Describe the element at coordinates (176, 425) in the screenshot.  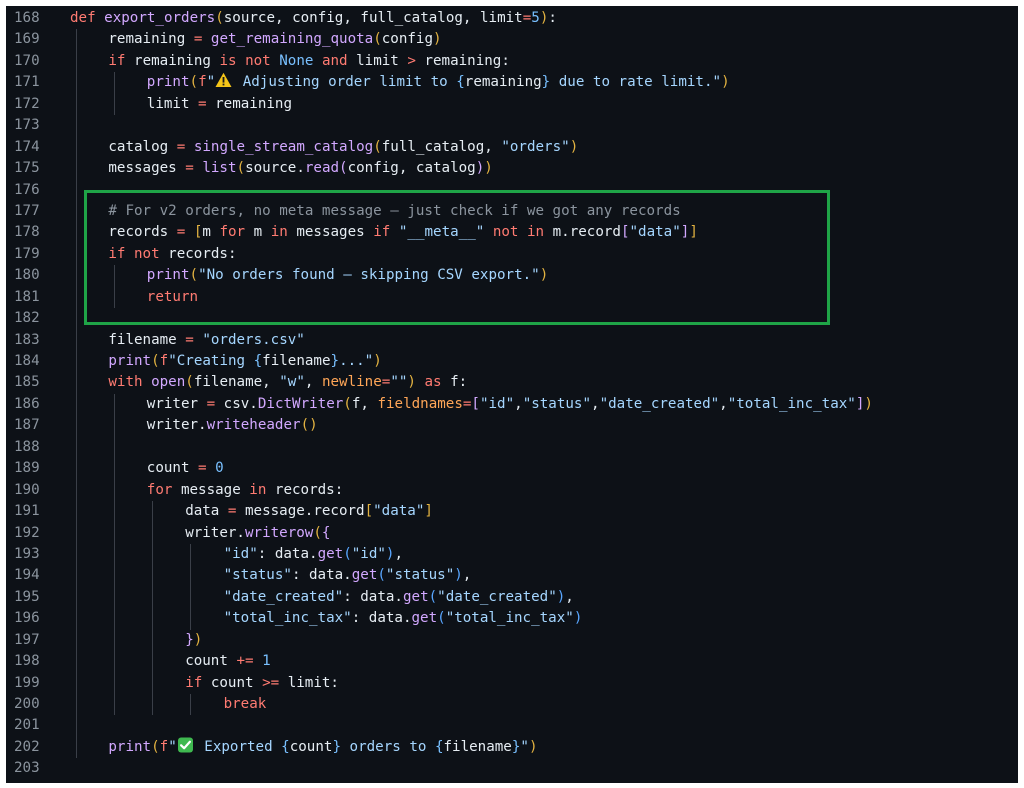
I see `code-token: writer.` at that location.